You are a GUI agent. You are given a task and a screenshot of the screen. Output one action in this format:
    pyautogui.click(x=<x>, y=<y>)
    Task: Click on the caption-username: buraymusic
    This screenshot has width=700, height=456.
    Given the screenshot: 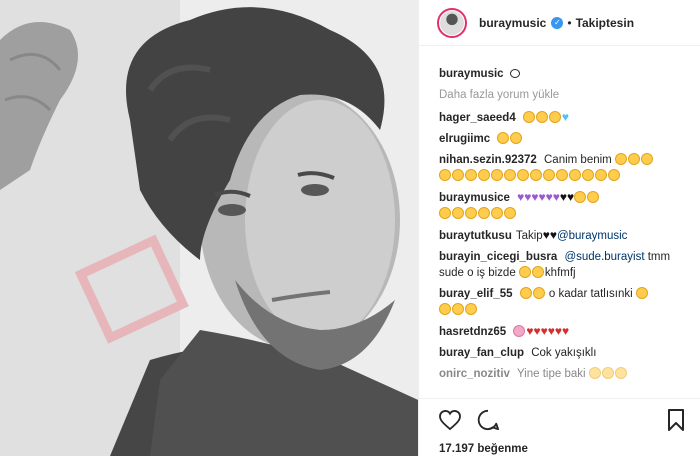 What is the action you would take?
    pyautogui.click(x=471, y=74)
    